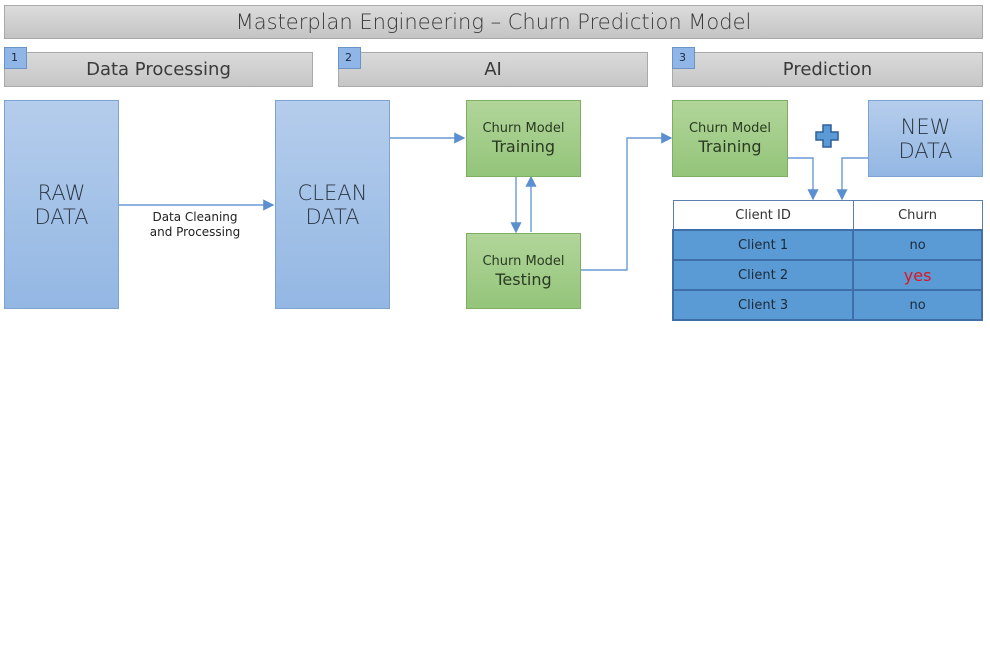  I want to click on clean-data-line1: CLEAN, so click(332, 192).